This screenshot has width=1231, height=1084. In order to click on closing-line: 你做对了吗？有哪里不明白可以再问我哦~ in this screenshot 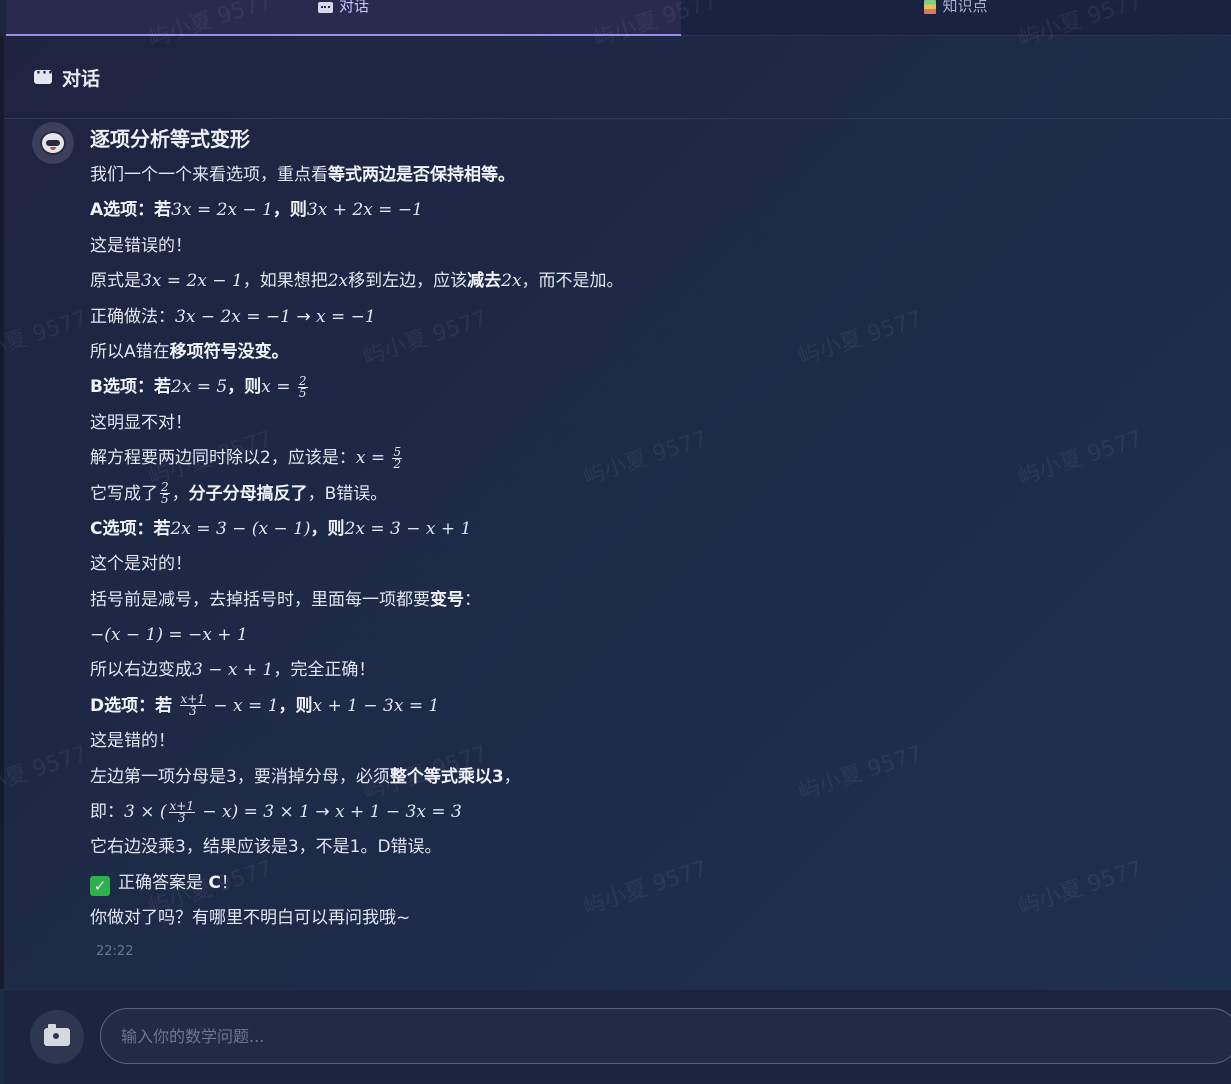, I will do `click(250, 918)`.